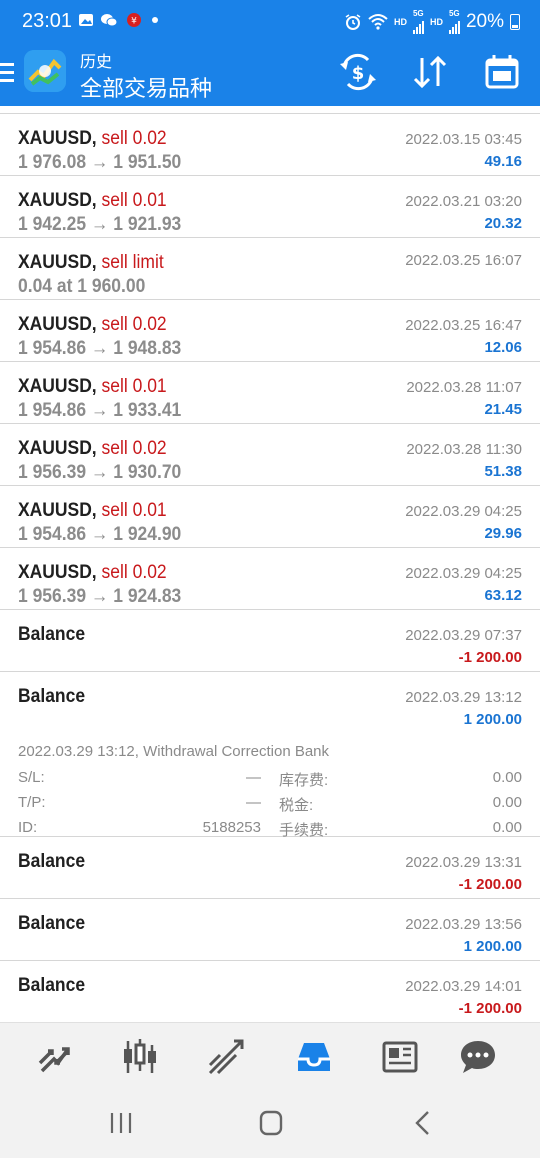  Describe the element at coordinates (503, 161) in the screenshot. I see `trade-profit: 49.16` at that location.